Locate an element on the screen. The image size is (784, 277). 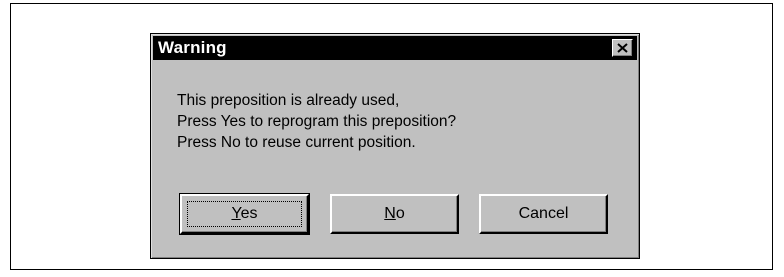
title-bar: Warning is located at coordinates (395, 48).